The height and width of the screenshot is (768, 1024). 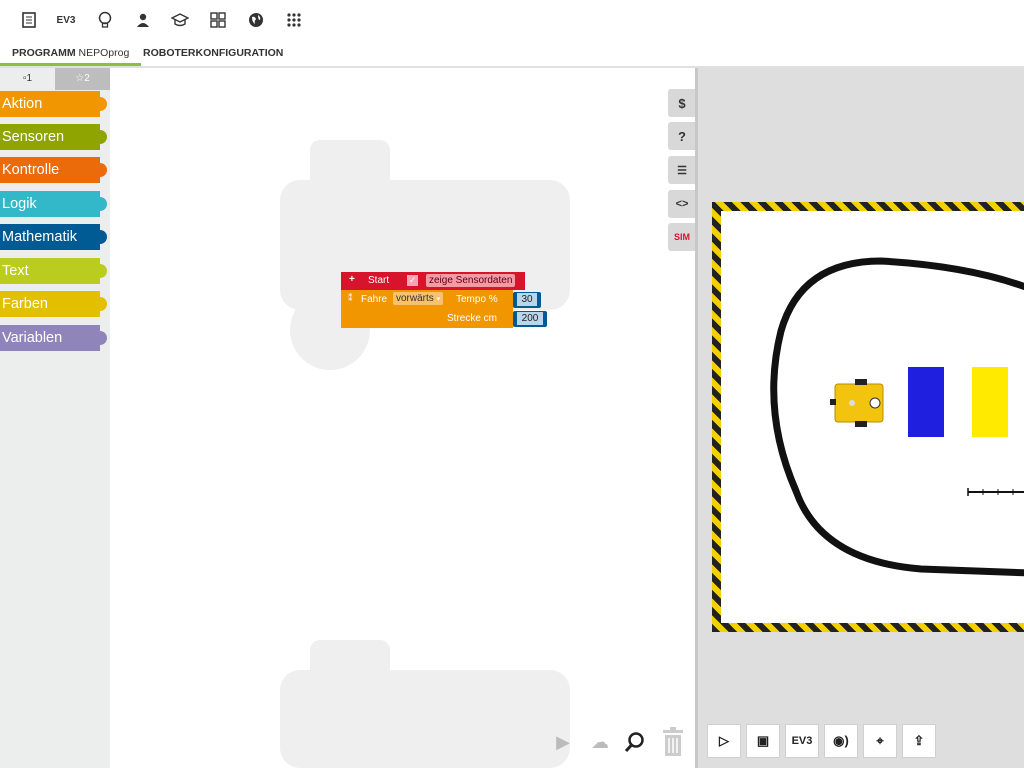 I want to click on distance-number-block: 200, so click(x=530, y=319).